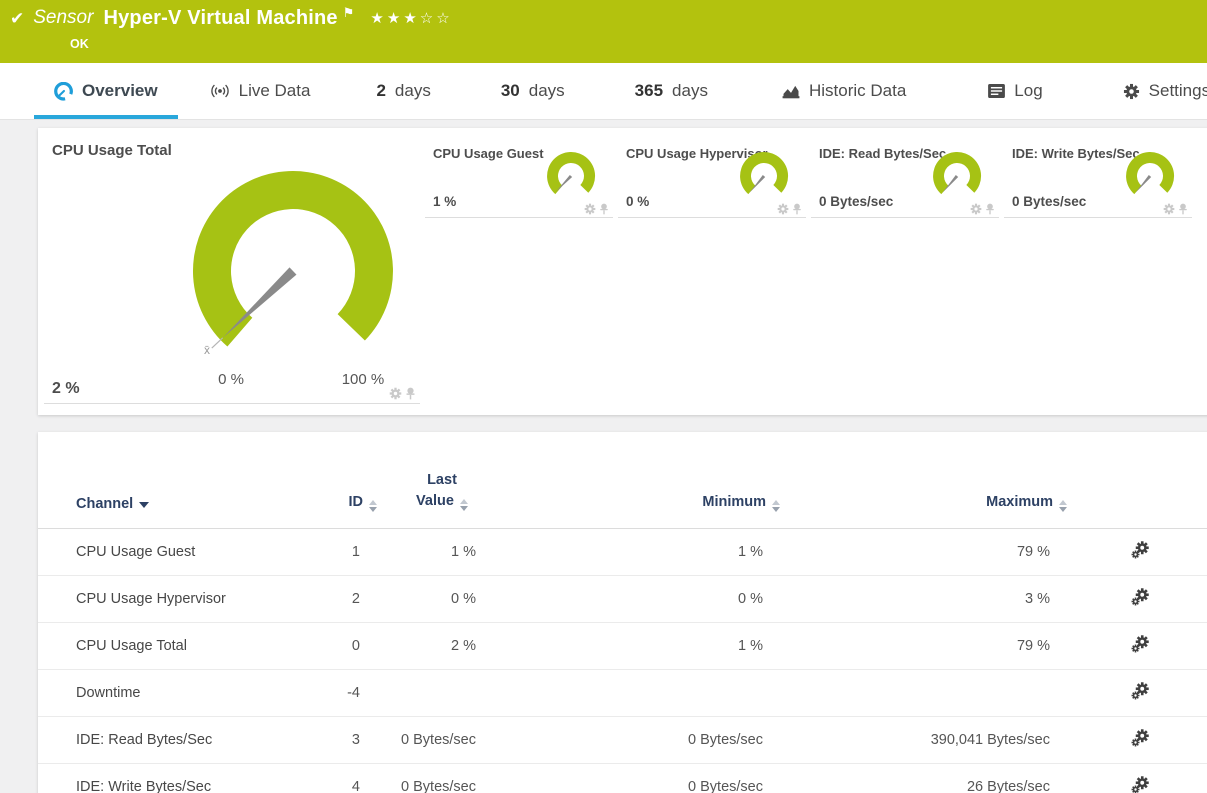  Describe the element at coordinates (712, 179) in the screenshot. I see `gauge-tile-cpu-usage-hypervisor: CPU Usage Hypervisor 0 %` at that location.